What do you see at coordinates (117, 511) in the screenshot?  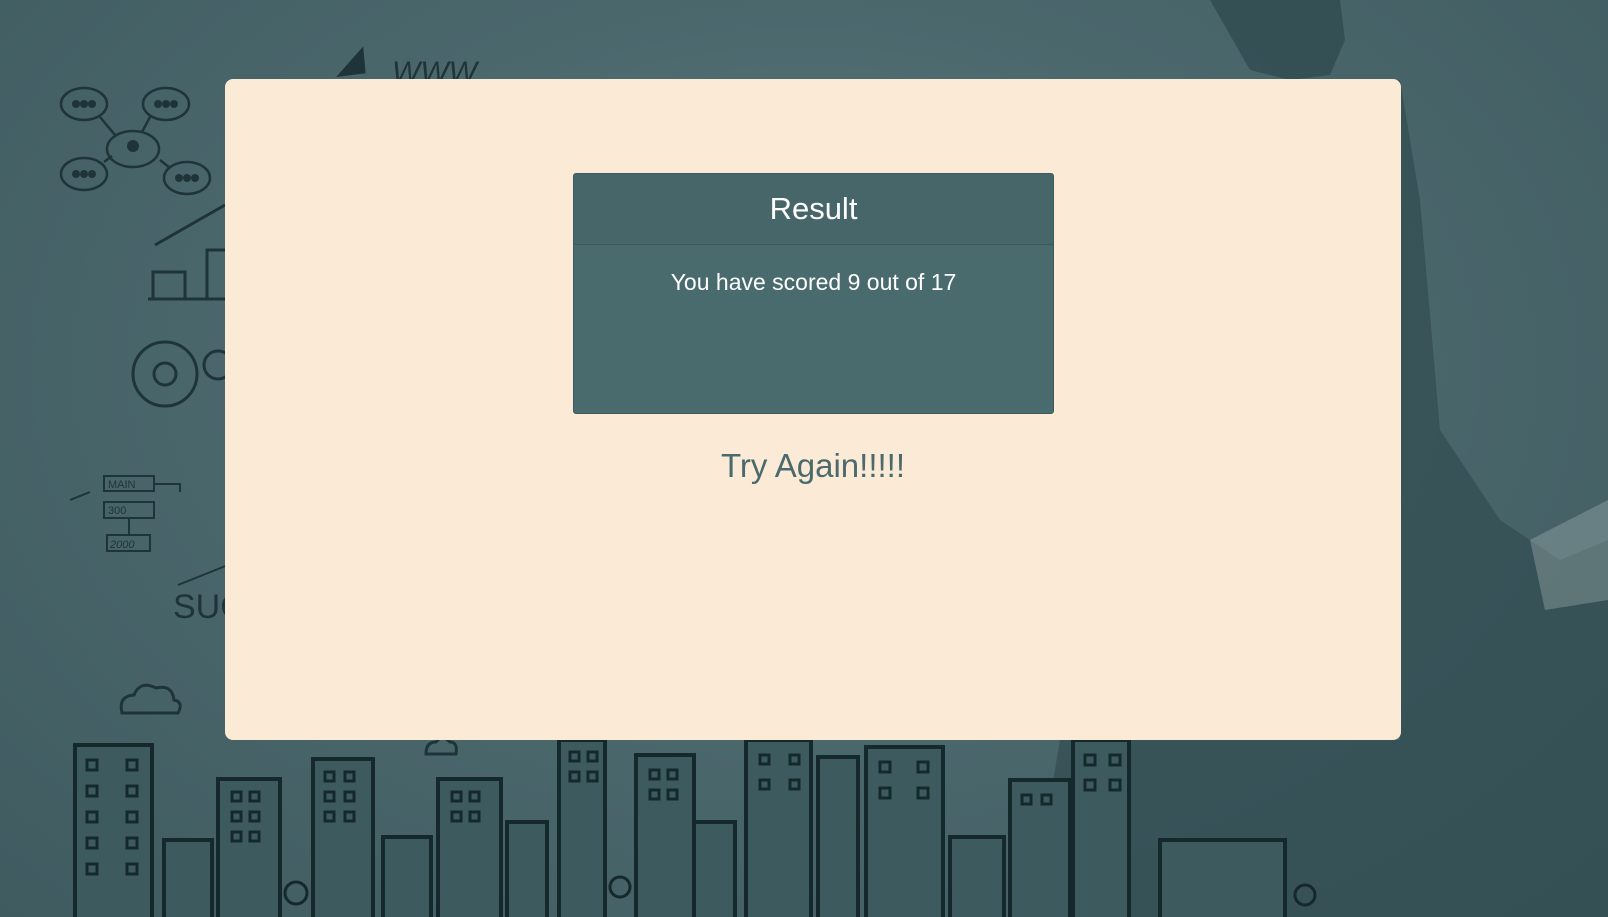 I see `value-300-label: 300` at bounding box center [117, 511].